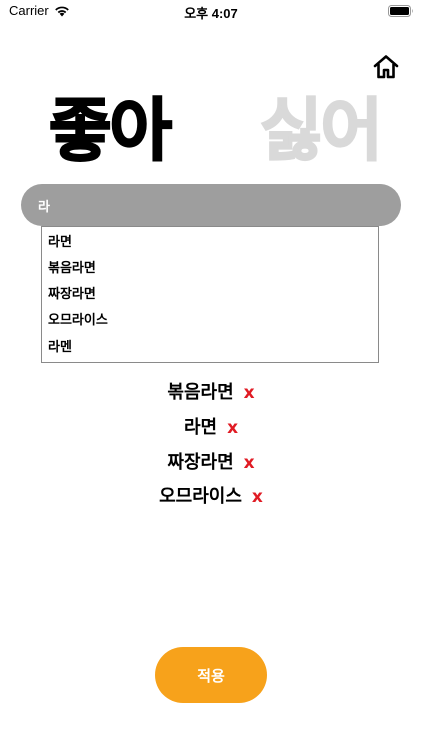 The height and width of the screenshot is (750, 422). Describe the element at coordinates (208, 205) in the screenshot. I see `search-input` at that location.